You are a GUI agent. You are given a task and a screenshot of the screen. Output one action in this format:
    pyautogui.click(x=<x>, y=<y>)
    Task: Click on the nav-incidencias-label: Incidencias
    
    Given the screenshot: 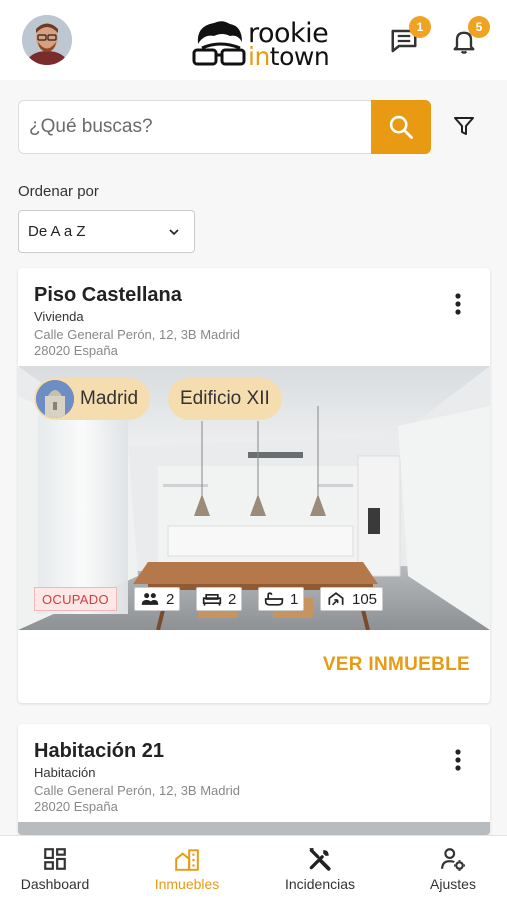 What is the action you would take?
    pyautogui.click(x=320, y=883)
    